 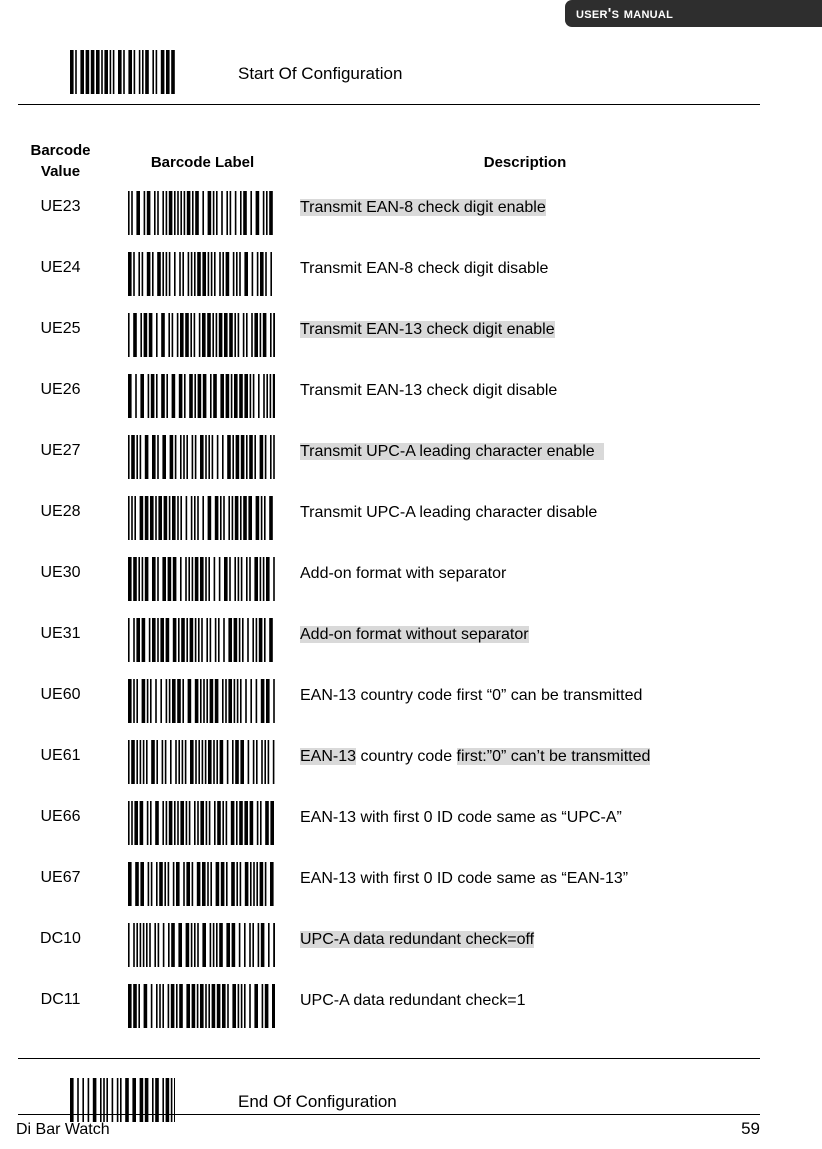 I want to click on barcode-value-cell: UE61, so click(x=60, y=755).